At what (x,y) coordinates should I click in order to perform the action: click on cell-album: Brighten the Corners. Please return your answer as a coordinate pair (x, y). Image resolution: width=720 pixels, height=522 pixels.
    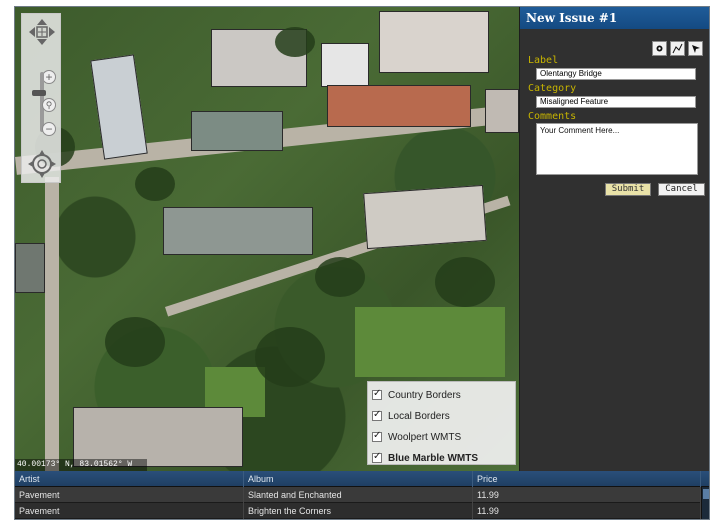
    Looking at the image, I should click on (358, 511).